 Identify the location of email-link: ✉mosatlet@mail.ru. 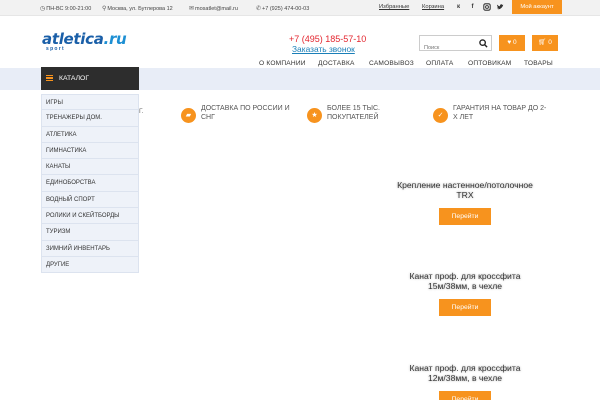
(213, 8).